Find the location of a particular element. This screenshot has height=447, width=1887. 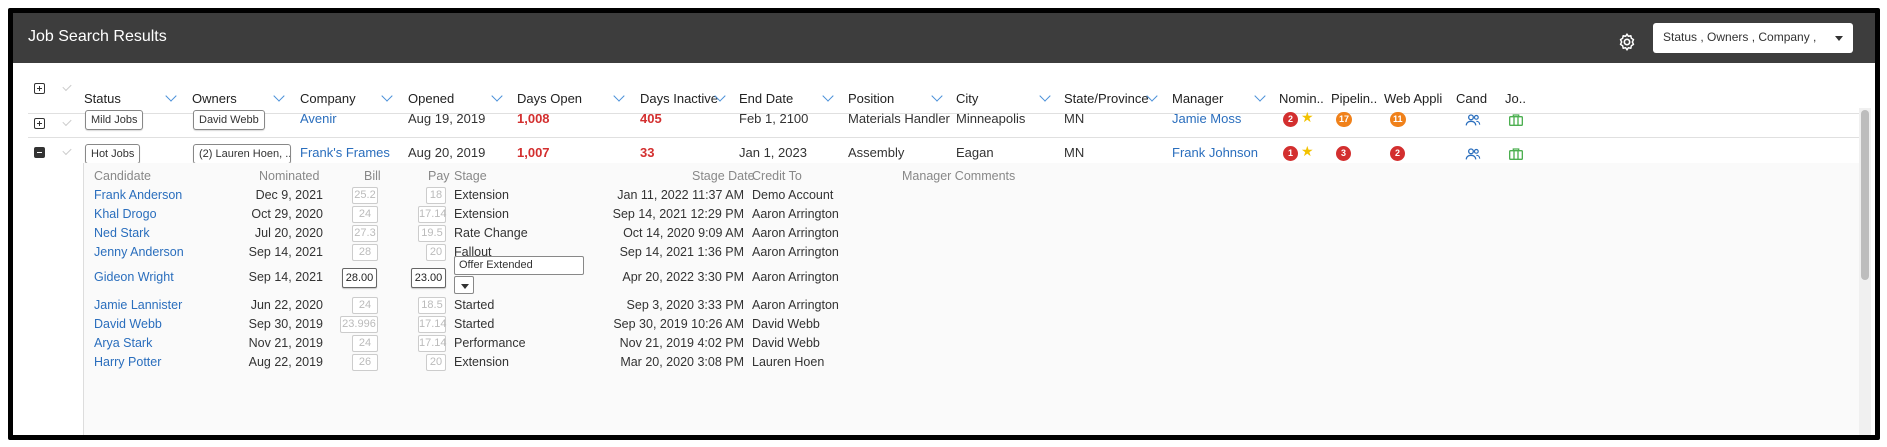

pay-rate-value: 17.14 is located at coordinates (432, 324).